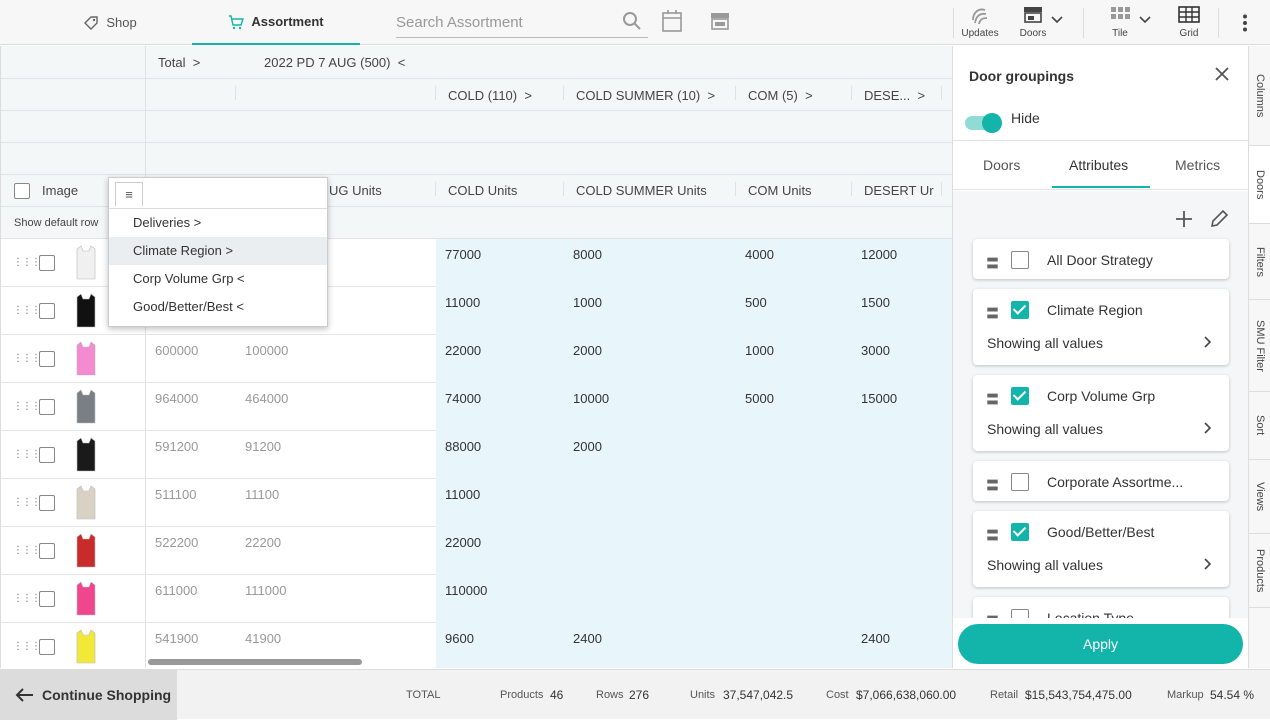  What do you see at coordinates (1001, 165) in the screenshot?
I see `tab-doors: Doors` at bounding box center [1001, 165].